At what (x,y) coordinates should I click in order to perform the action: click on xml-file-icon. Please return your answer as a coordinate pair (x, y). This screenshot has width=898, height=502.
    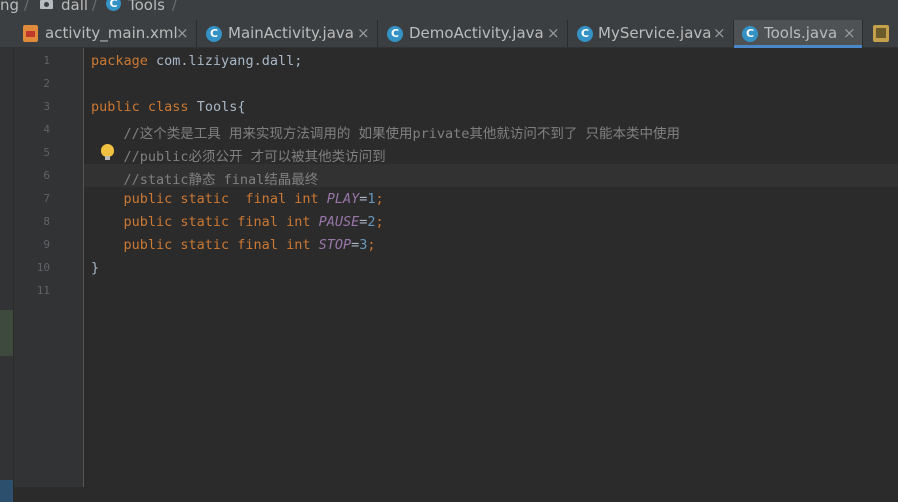
    Looking at the image, I should click on (30, 33).